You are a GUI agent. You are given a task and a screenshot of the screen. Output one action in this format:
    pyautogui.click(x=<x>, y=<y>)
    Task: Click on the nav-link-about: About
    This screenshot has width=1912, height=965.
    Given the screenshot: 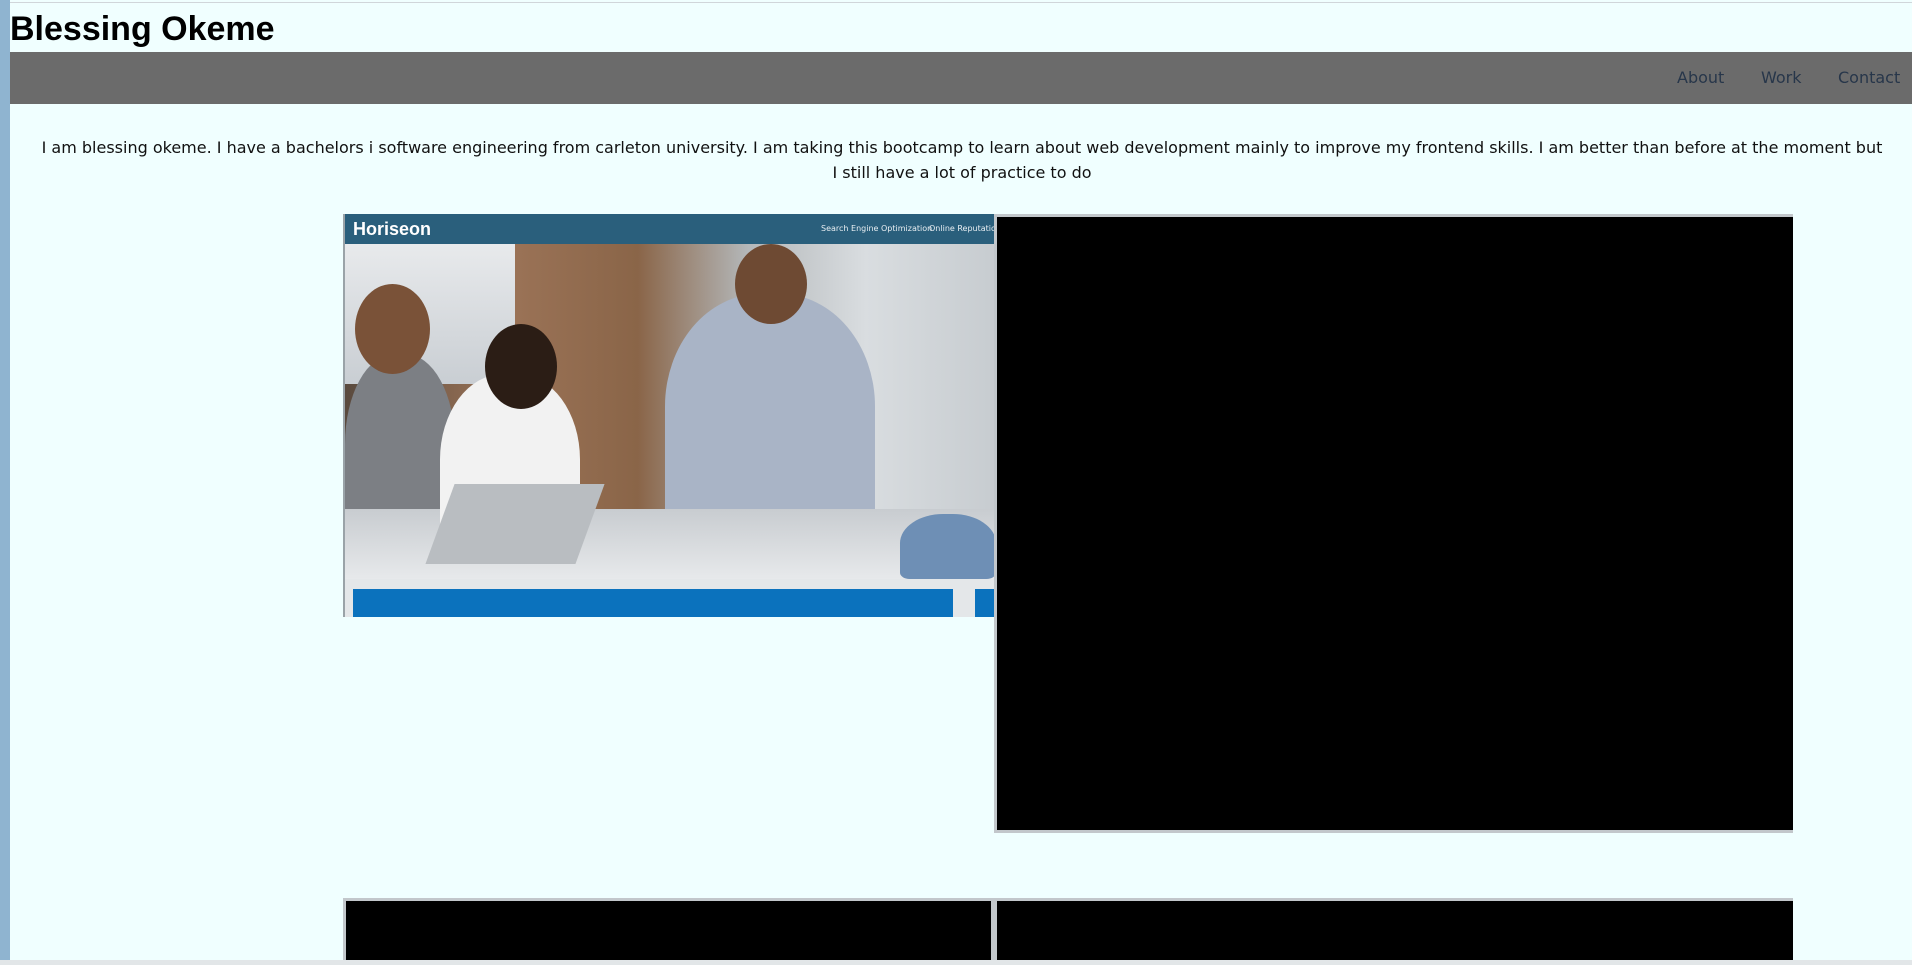 What is the action you would take?
    pyautogui.click(x=1700, y=78)
    